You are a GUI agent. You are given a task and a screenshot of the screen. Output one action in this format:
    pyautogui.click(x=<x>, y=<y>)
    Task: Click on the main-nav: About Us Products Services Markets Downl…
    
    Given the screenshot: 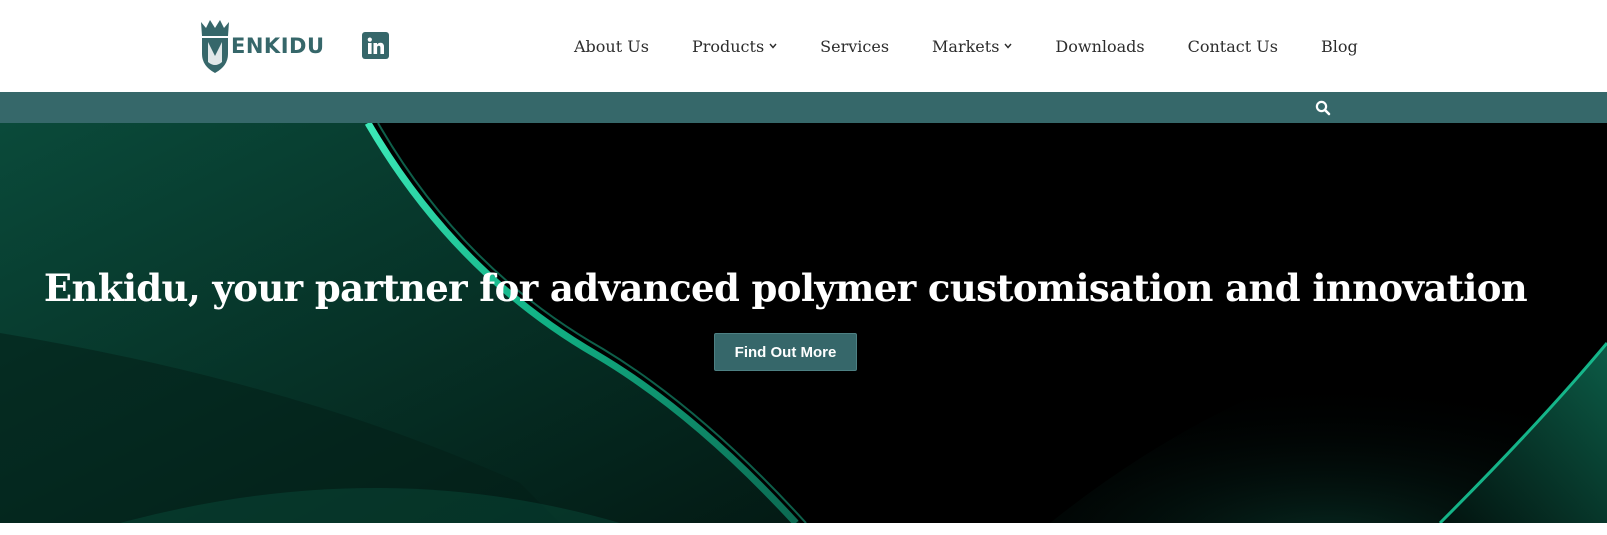 What is the action you would take?
    pyautogui.click(x=966, y=46)
    